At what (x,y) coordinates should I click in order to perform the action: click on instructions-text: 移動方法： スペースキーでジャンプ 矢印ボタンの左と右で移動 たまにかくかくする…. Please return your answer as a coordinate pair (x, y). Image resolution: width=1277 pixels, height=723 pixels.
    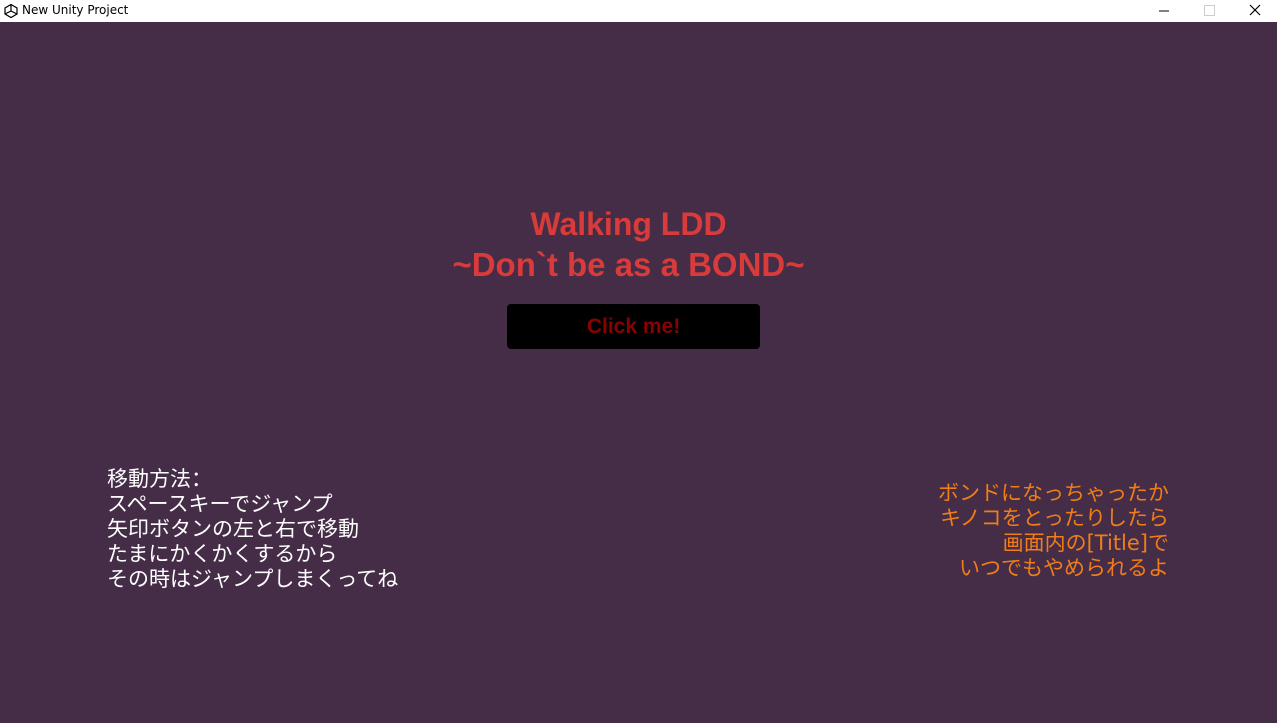
    Looking at the image, I should click on (252, 529).